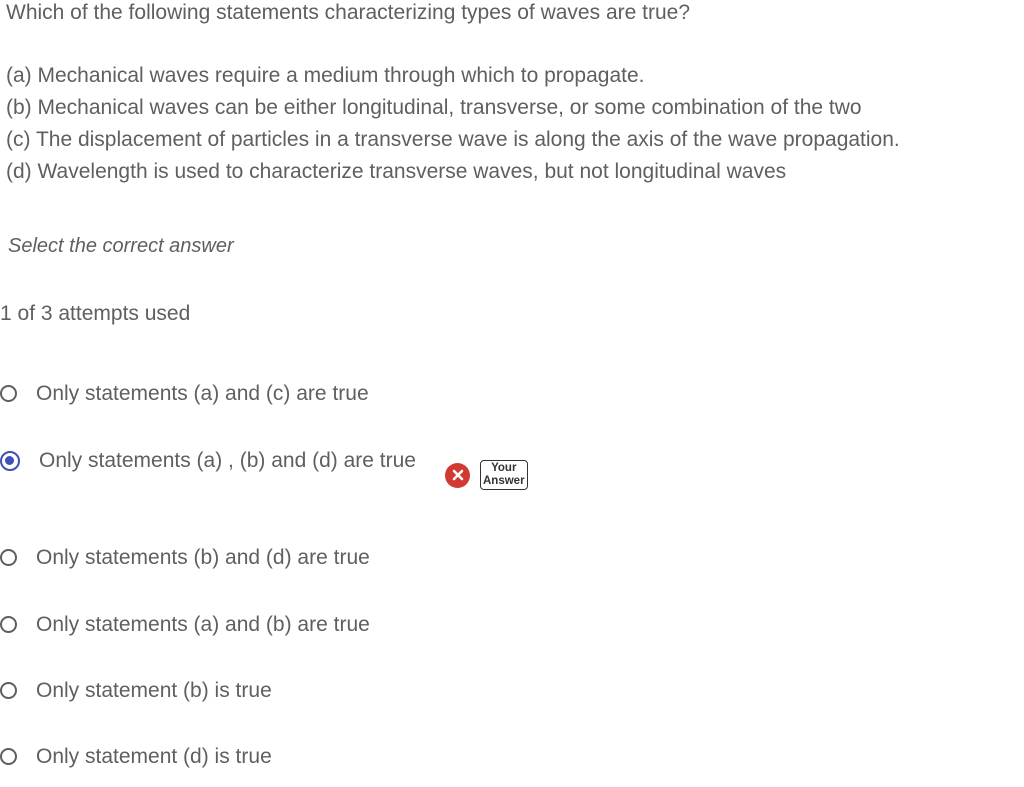 This screenshot has width=1024, height=787. I want to click on attempts-counter: 1 of 3 attempts used, so click(95, 313).